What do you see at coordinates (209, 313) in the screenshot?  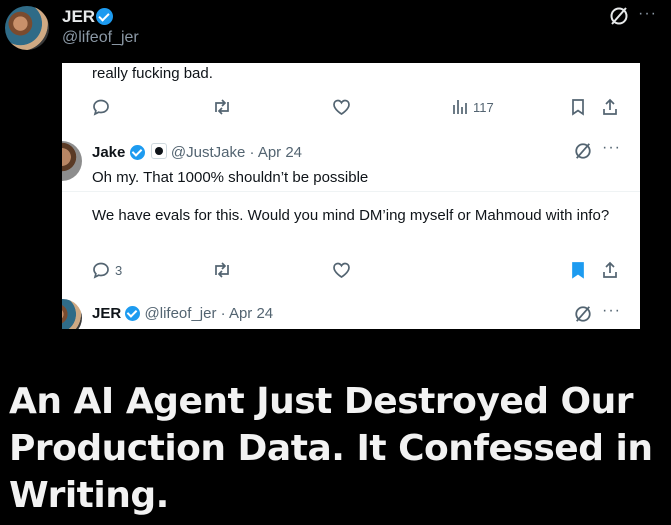 I see `third-handle-date: @lifeof_jer · Apr 24` at bounding box center [209, 313].